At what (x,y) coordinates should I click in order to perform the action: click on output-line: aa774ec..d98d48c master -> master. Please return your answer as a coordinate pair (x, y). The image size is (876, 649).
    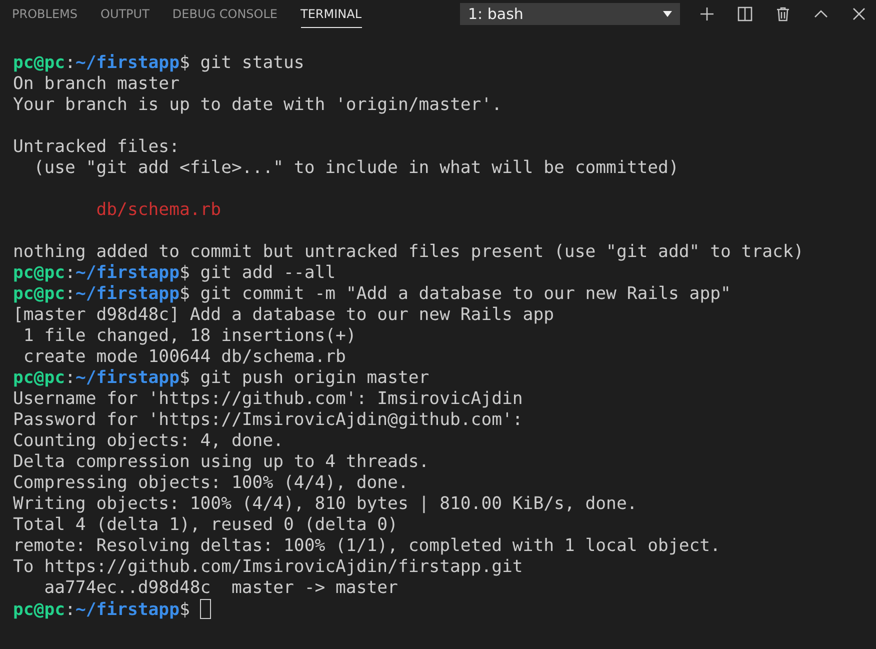
    Looking at the image, I should click on (220, 588).